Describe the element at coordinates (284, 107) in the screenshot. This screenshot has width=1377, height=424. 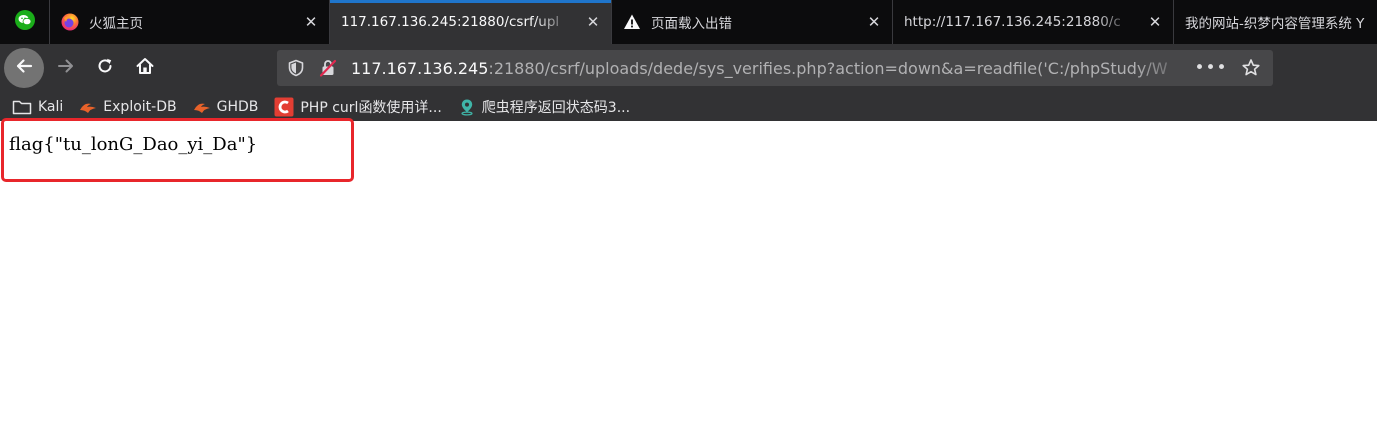
I see `csdn-icon` at that location.